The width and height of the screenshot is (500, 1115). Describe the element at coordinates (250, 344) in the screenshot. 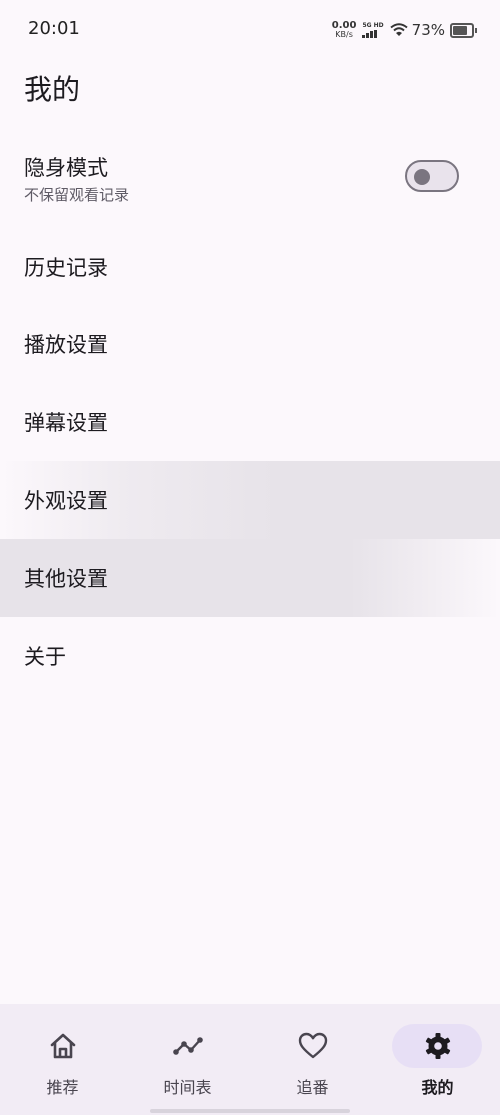

I see `menu-item-playback-settings: 播放设置` at that location.